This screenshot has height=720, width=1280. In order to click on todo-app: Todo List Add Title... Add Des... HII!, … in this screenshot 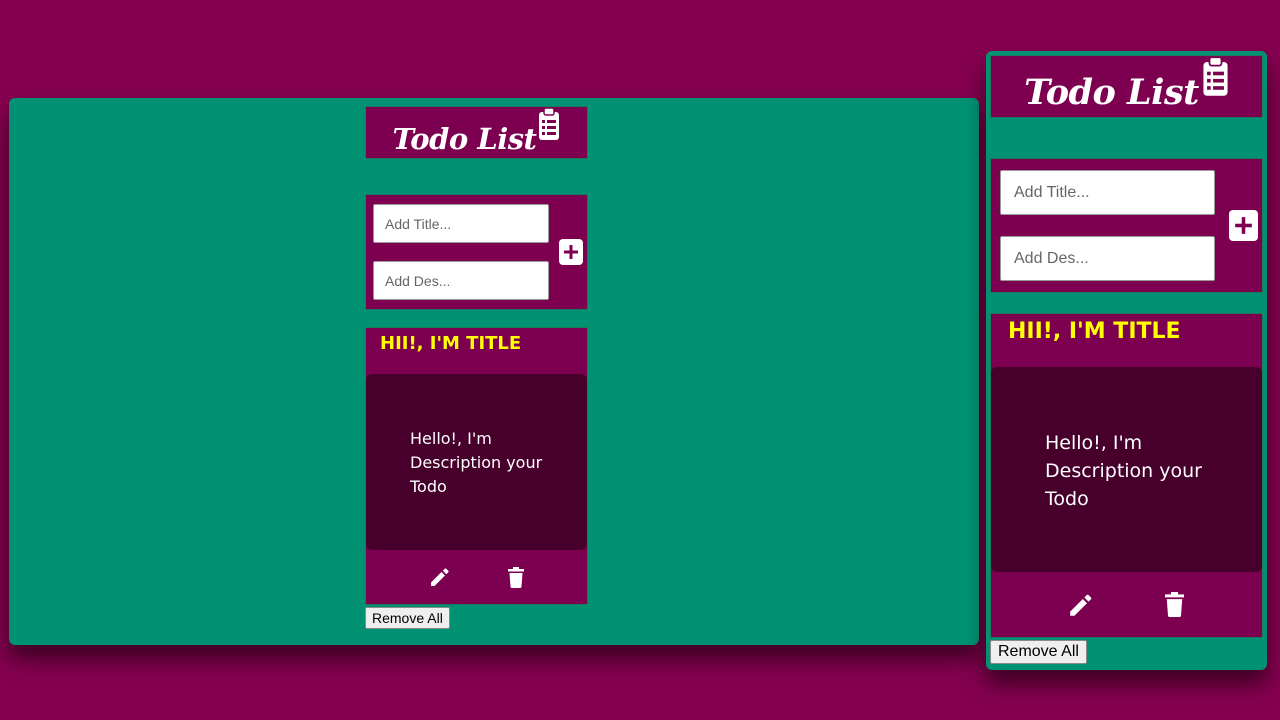, I will do `click(476, 367)`.